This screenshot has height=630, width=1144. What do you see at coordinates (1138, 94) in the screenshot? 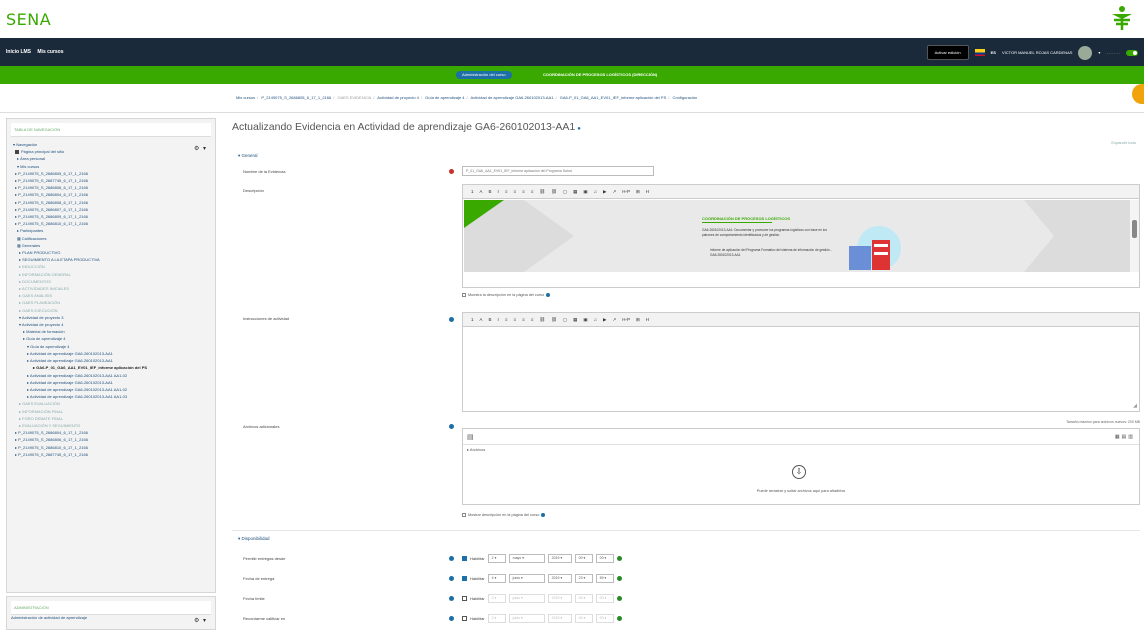
I see `side-tab-handle` at bounding box center [1138, 94].